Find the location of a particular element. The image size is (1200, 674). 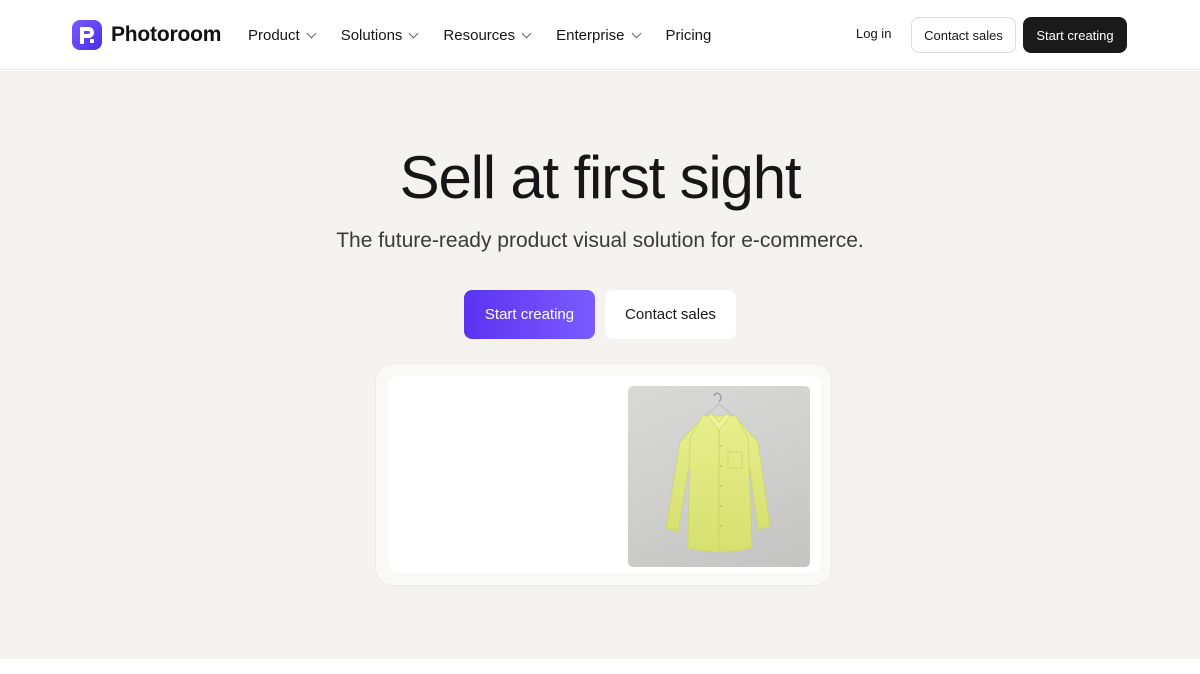

nav-item-resources: Resources is located at coordinates (487, 35).